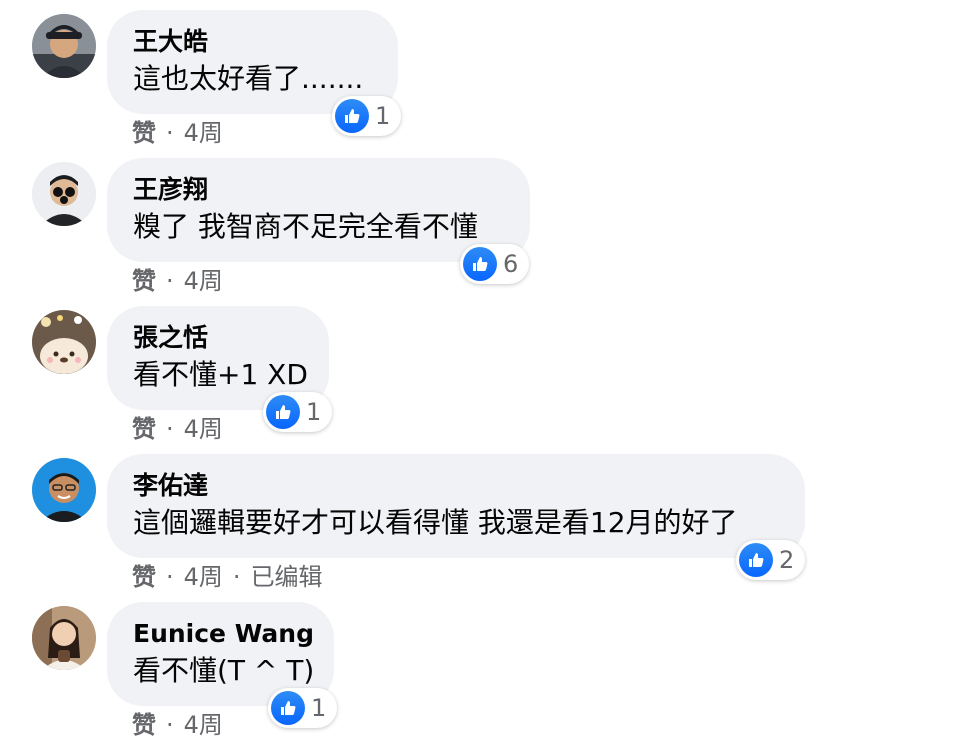  I want to click on comment-bubble: 王彦翔 糗了 我智商不足完全看不懂, so click(318, 210).